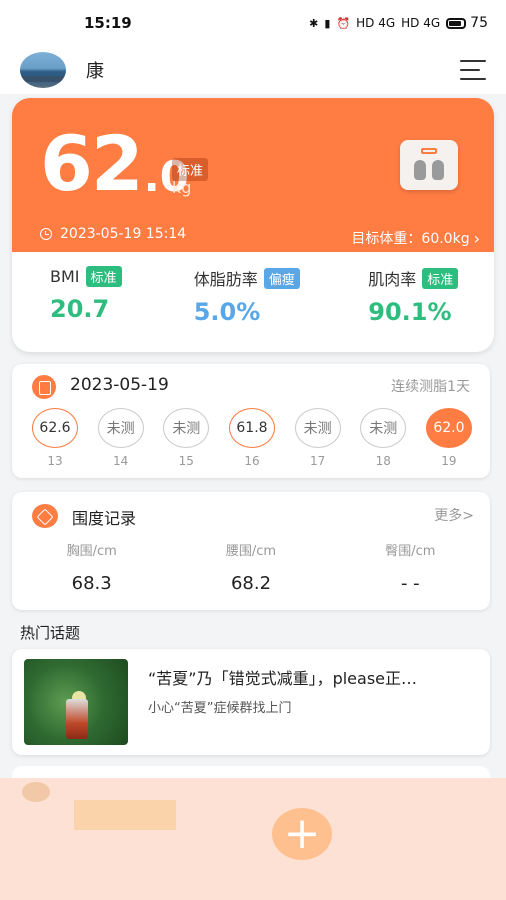 The width and height of the screenshot is (506, 900). I want to click on day-number: 13, so click(55, 461).